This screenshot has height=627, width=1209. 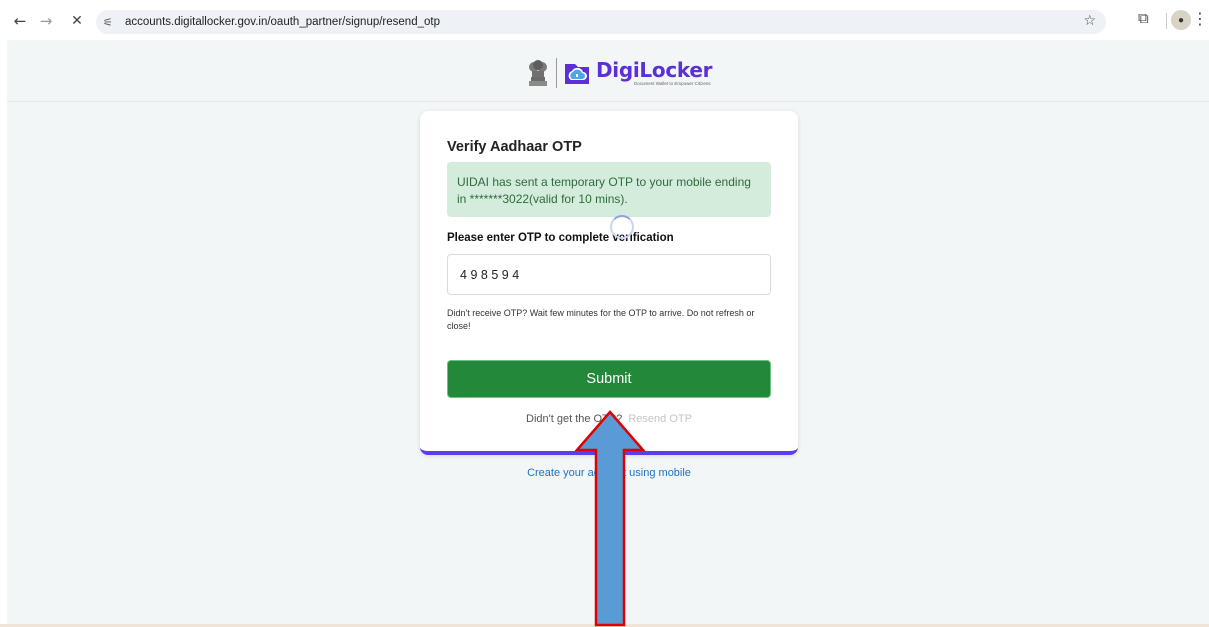 I want to click on otp-input, so click(x=609, y=274).